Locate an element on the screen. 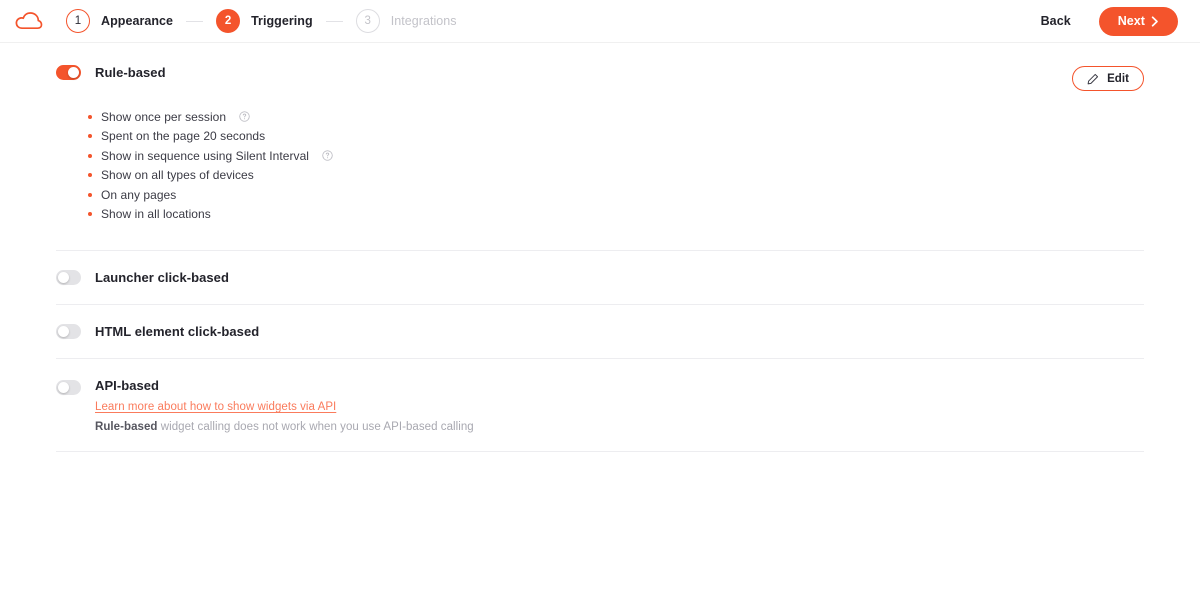 The image size is (1200, 592). rule-item: Spent on the page 20 seconds is located at coordinates (616, 137).